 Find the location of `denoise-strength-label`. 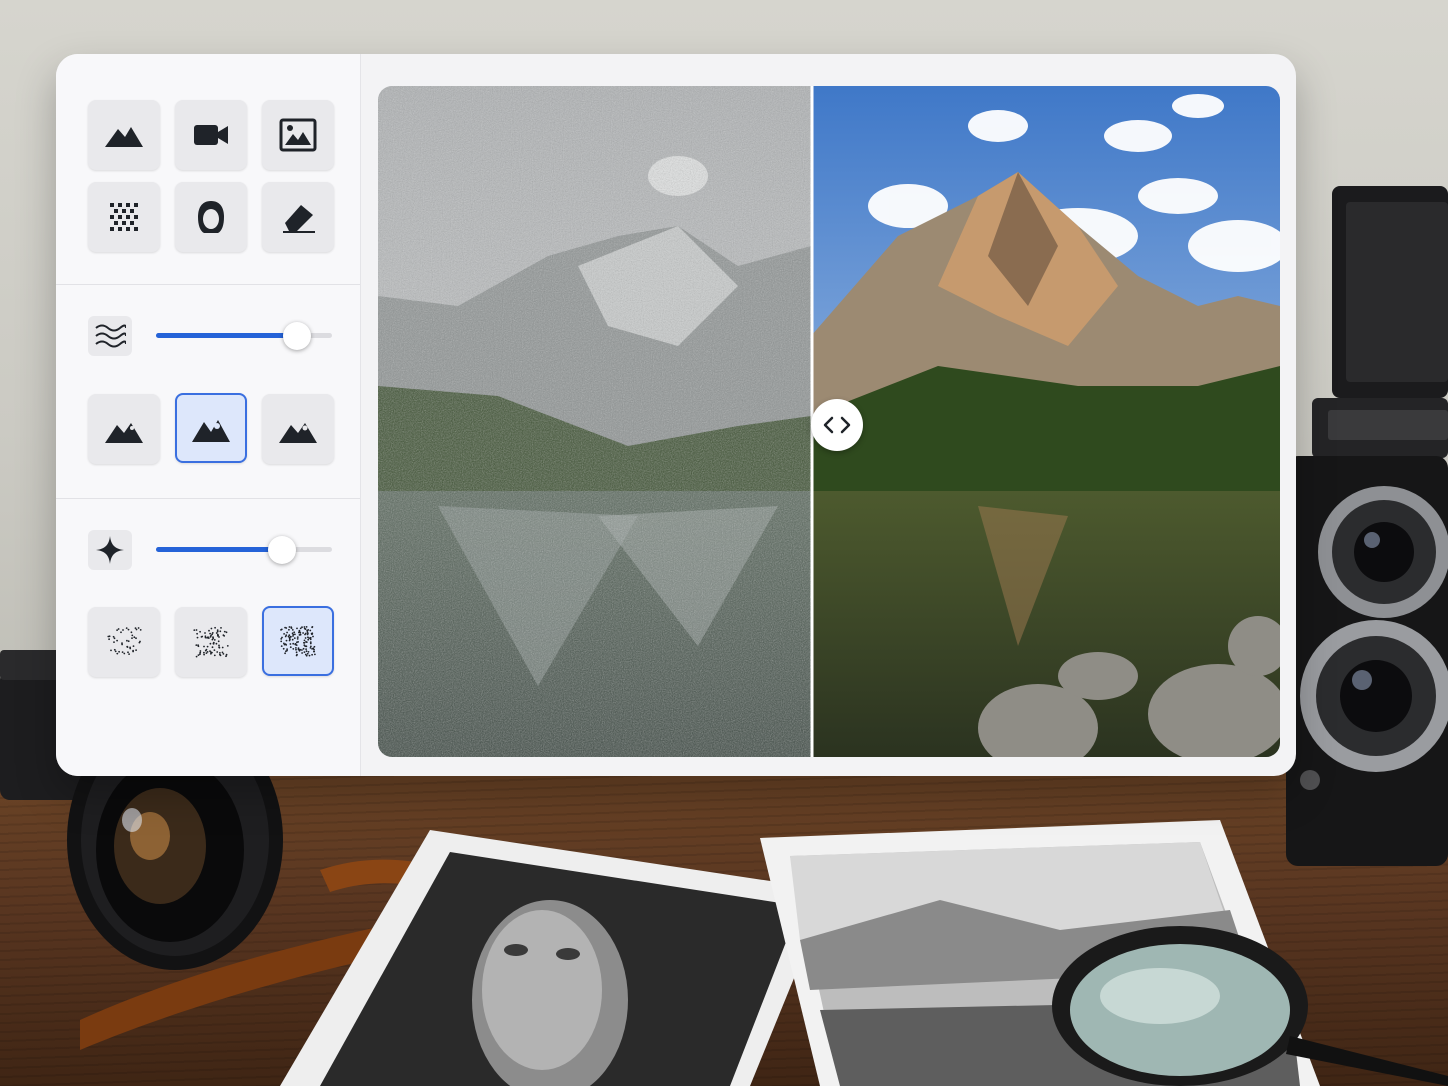

denoise-strength-label is located at coordinates (110, 336).